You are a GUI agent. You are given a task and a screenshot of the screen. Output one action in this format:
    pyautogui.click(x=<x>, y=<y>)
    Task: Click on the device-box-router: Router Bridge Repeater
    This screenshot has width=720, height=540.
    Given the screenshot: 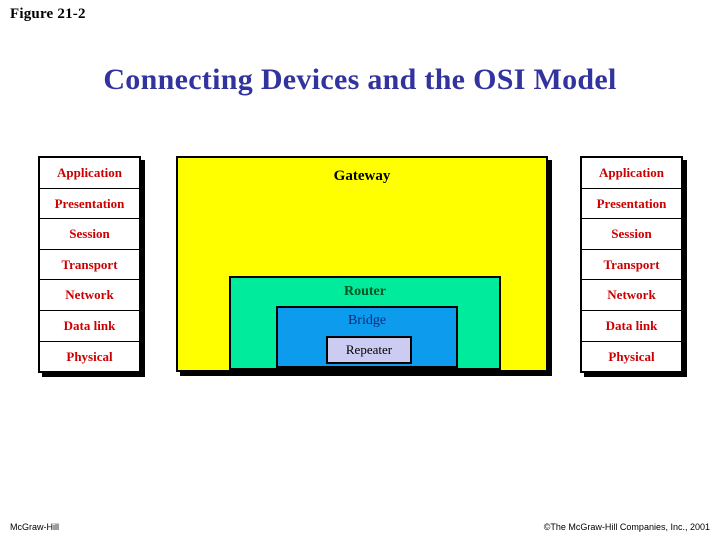 What is the action you would take?
    pyautogui.click(x=365, y=323)
    